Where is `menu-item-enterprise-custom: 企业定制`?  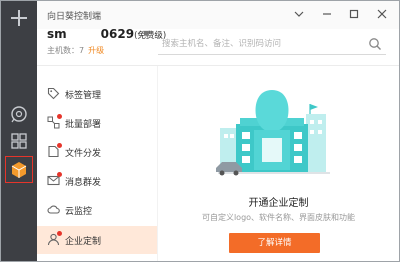
menu-item-enterprise-custom: 企业定制 is located at coordinates (97, 240).